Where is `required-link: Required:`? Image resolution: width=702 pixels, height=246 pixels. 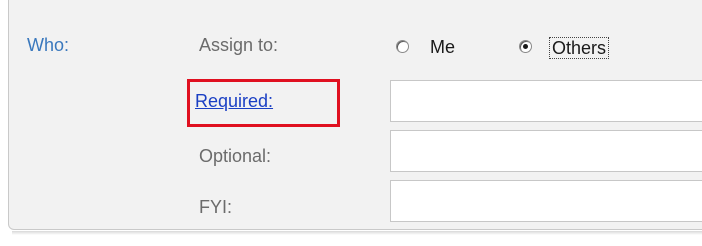 required-link: Required: is located at coordinates (234, 101).